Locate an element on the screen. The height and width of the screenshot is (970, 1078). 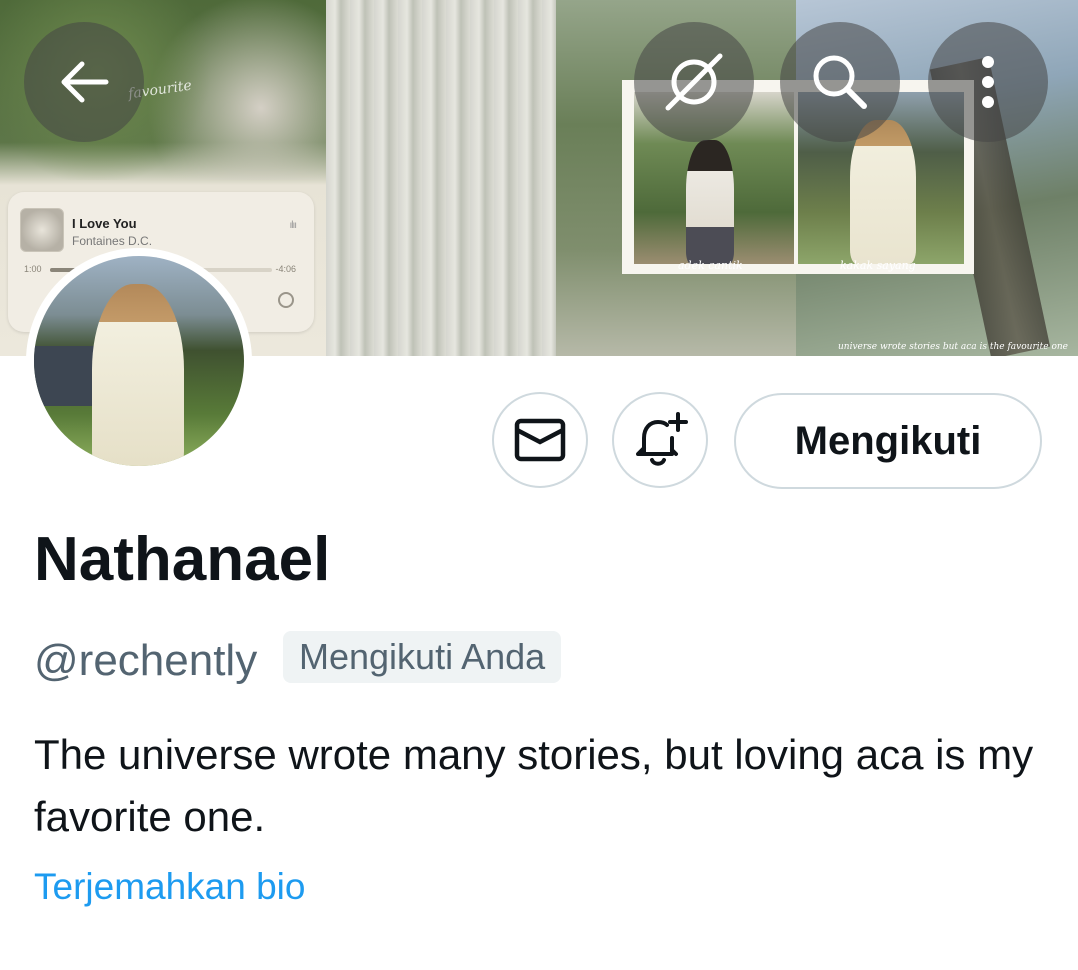
profile-name: Nathanael is located at coordinates (182, 559).